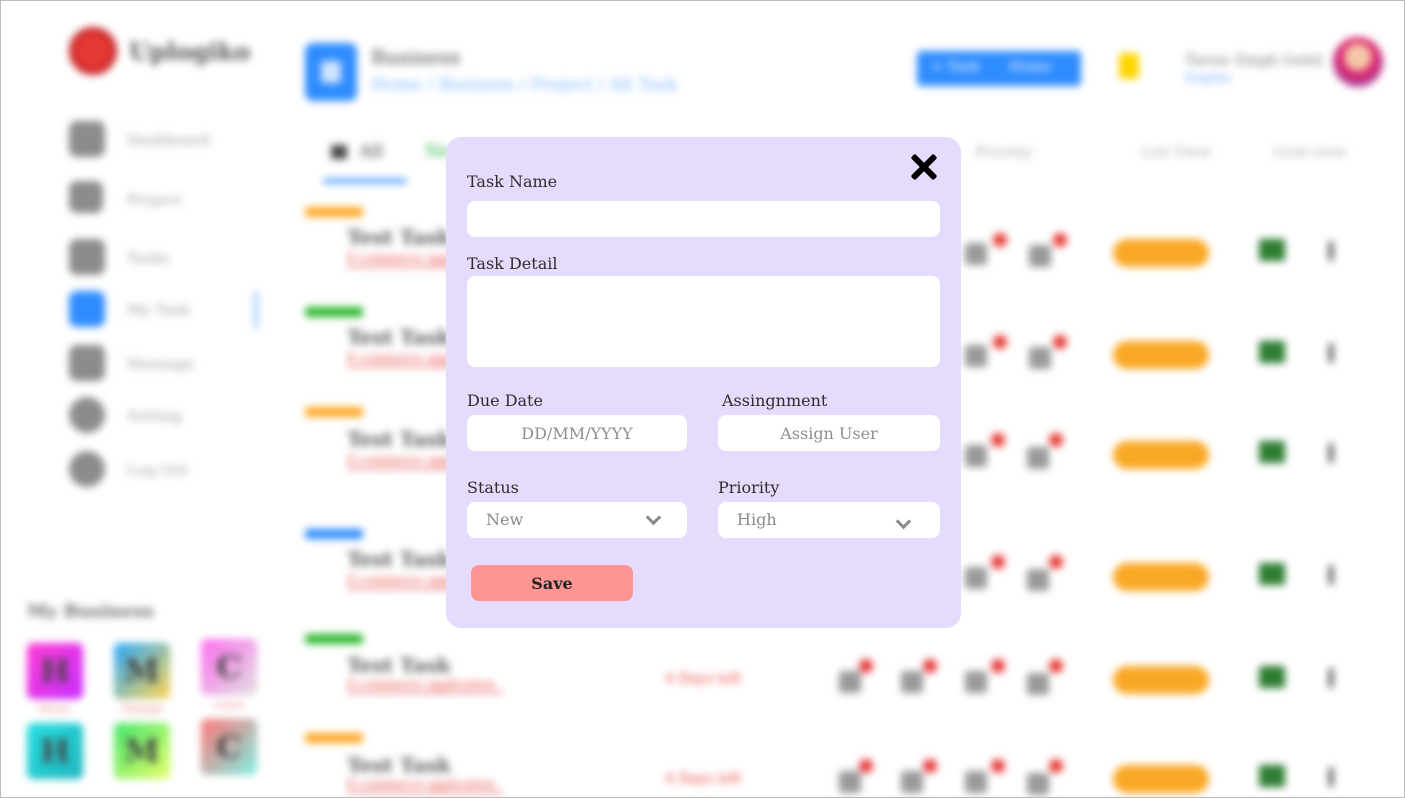 This screenshot has height=798, width=1405. I want to click on sidebar-item-dashboard: Dashboard, so click(169, 141).